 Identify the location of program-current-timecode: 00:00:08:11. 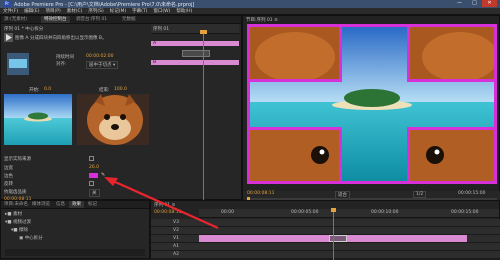
(260, 193).